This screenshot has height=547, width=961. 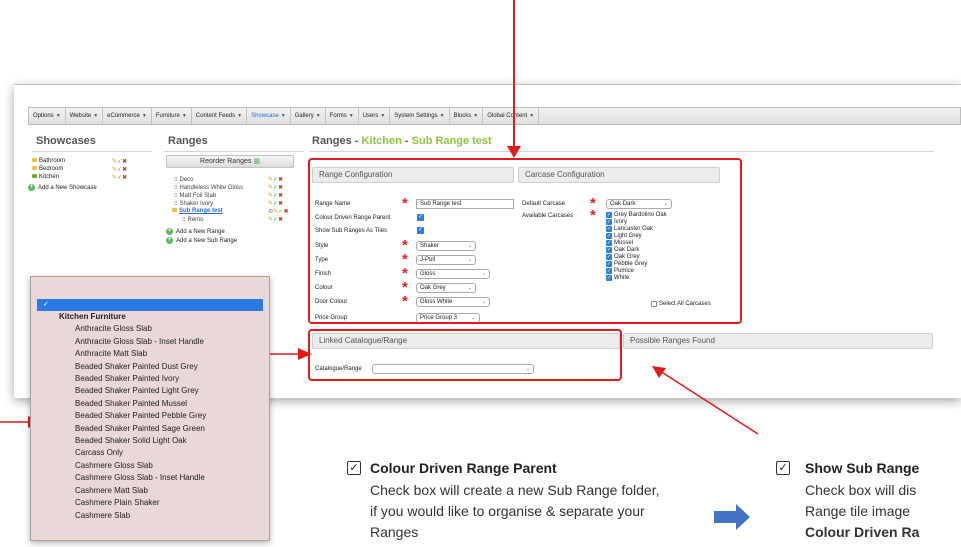 I want to click on menu-showcase: Showcase ▼, so click(x=269, y=116).